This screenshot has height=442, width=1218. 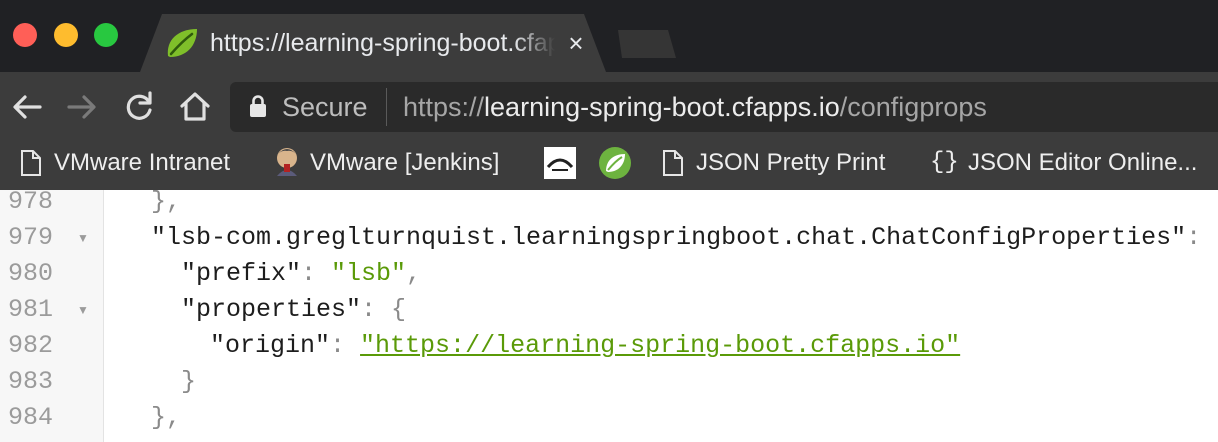 I want to click on json-line: "properties": {, so click(x=293, y=310).